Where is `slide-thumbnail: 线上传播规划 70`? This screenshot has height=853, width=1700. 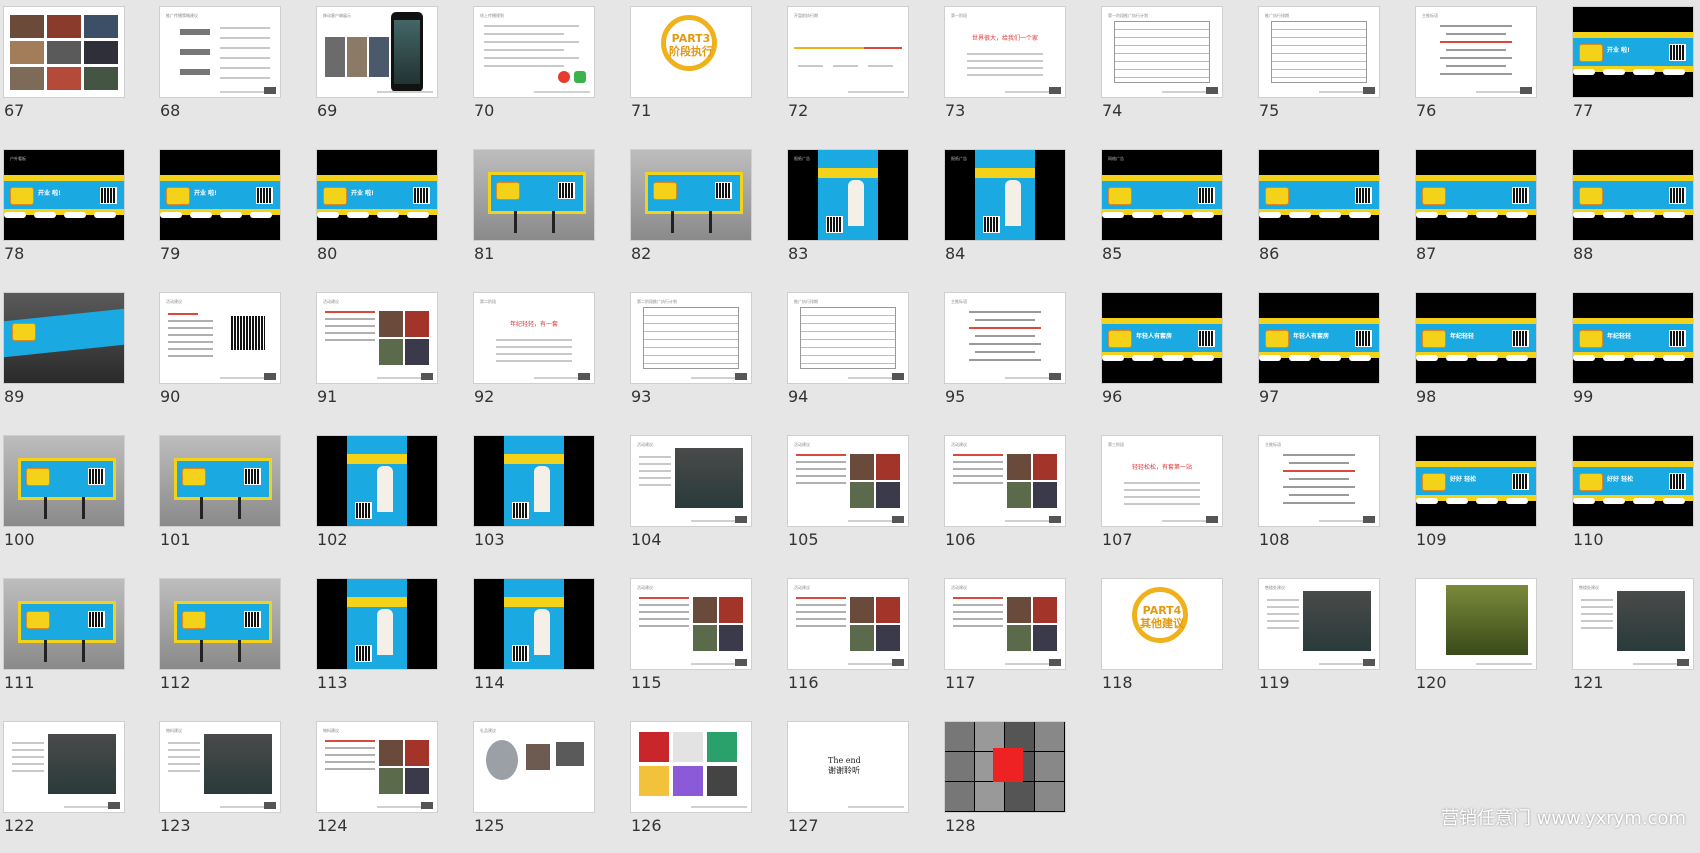
slide-thumbnail: 线上传播规划 70 is located at coordinates (532, 69).